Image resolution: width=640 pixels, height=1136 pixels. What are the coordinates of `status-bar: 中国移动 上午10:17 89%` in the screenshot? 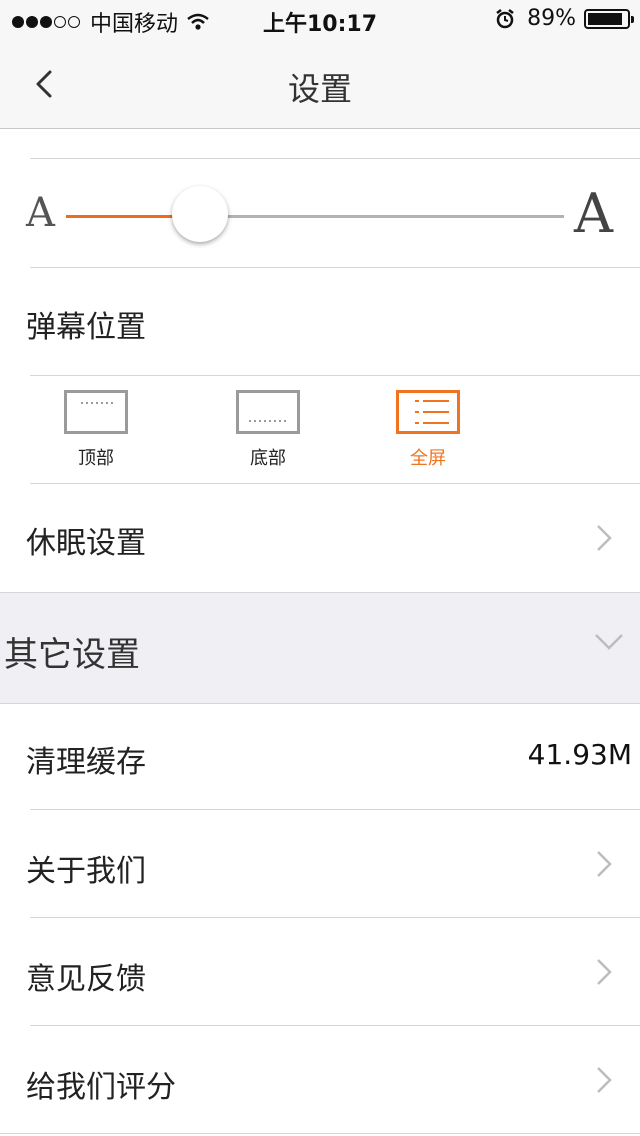 It's located at (320, 20).